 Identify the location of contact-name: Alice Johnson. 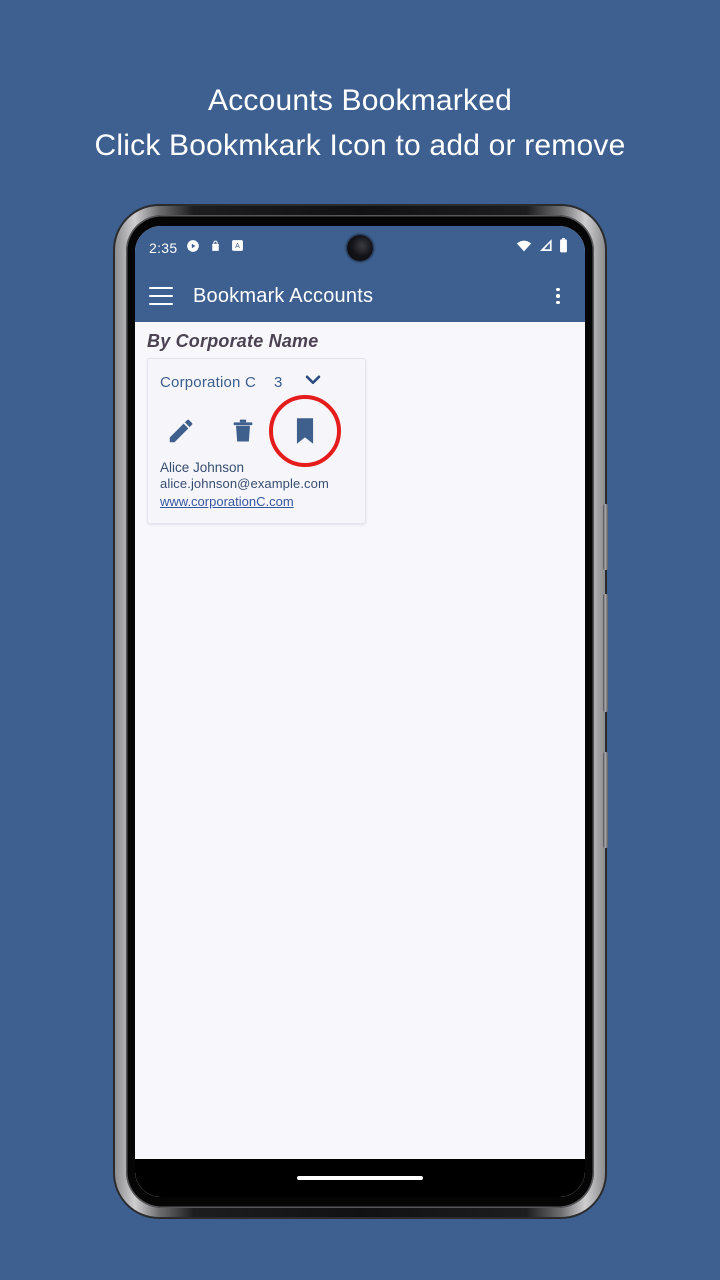
(202, 467).